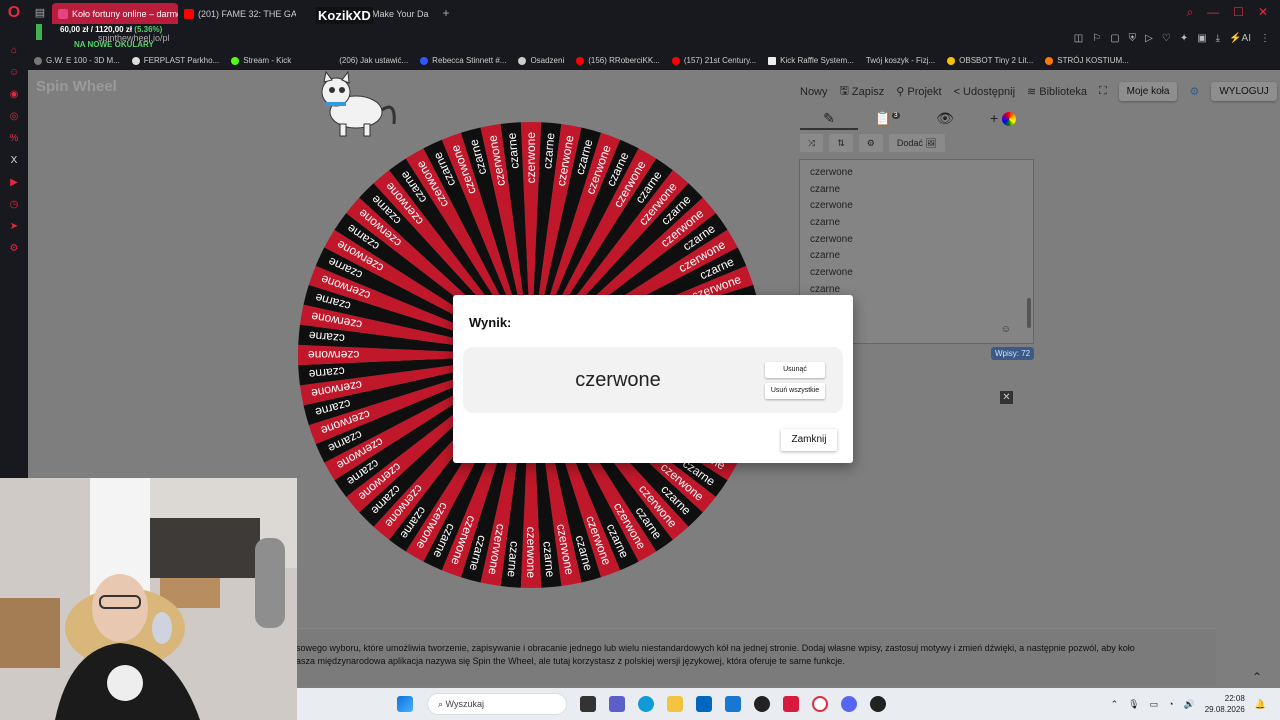  I want to click on profile-icon: ▣, so click(1201, 38).